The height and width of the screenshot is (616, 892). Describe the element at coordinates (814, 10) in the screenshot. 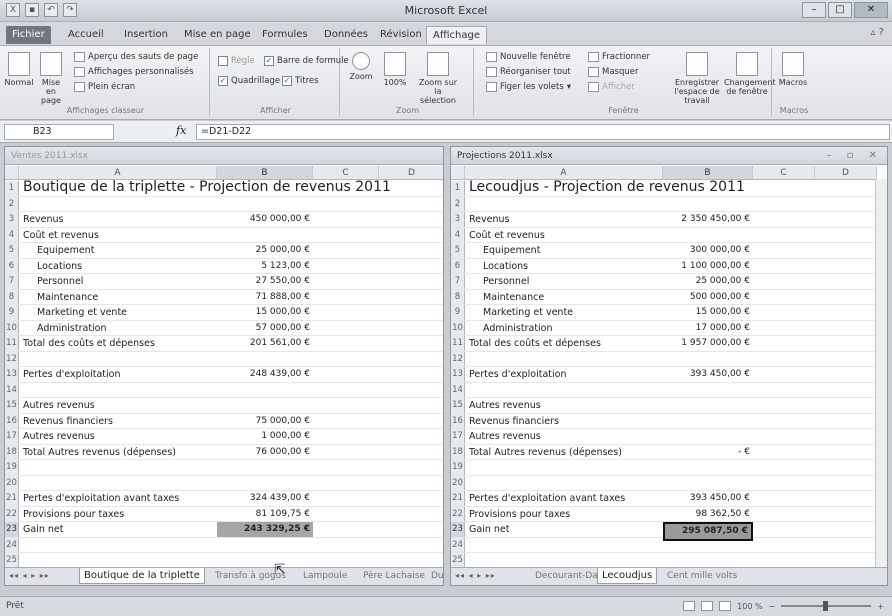

I see `minimize-button: –` at that location.